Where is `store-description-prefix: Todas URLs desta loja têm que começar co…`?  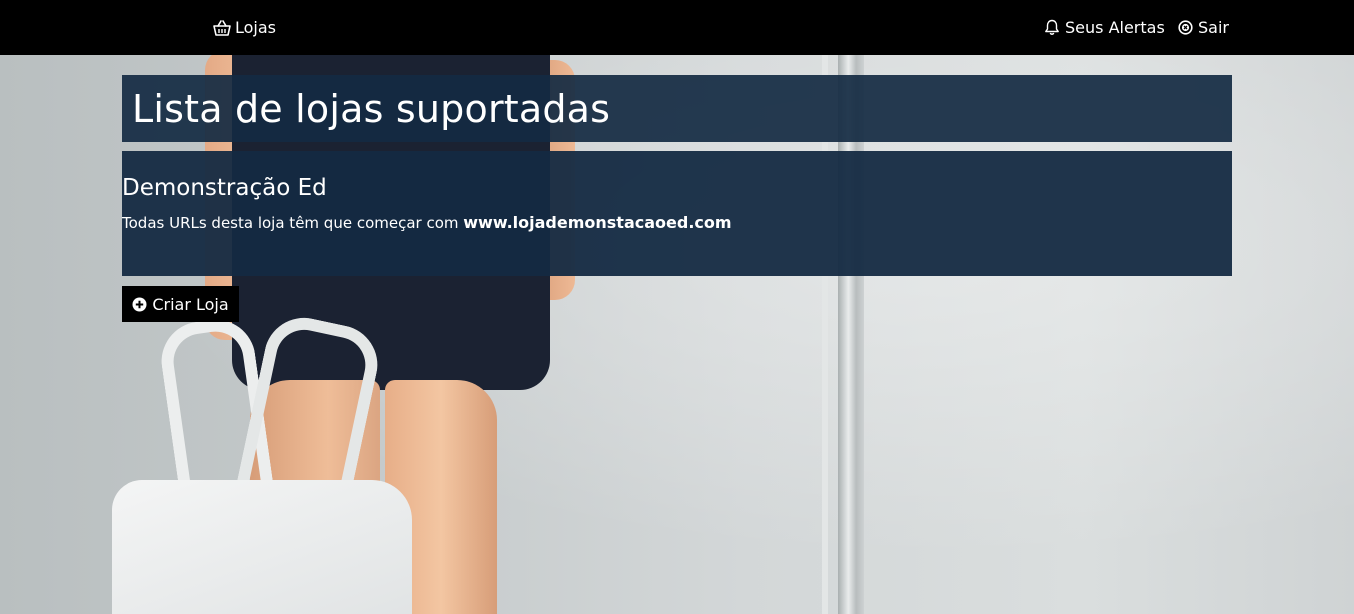 store-description-prefix: Todas URLs desta loja têm que começar co… is located at coordinates (293, 223).